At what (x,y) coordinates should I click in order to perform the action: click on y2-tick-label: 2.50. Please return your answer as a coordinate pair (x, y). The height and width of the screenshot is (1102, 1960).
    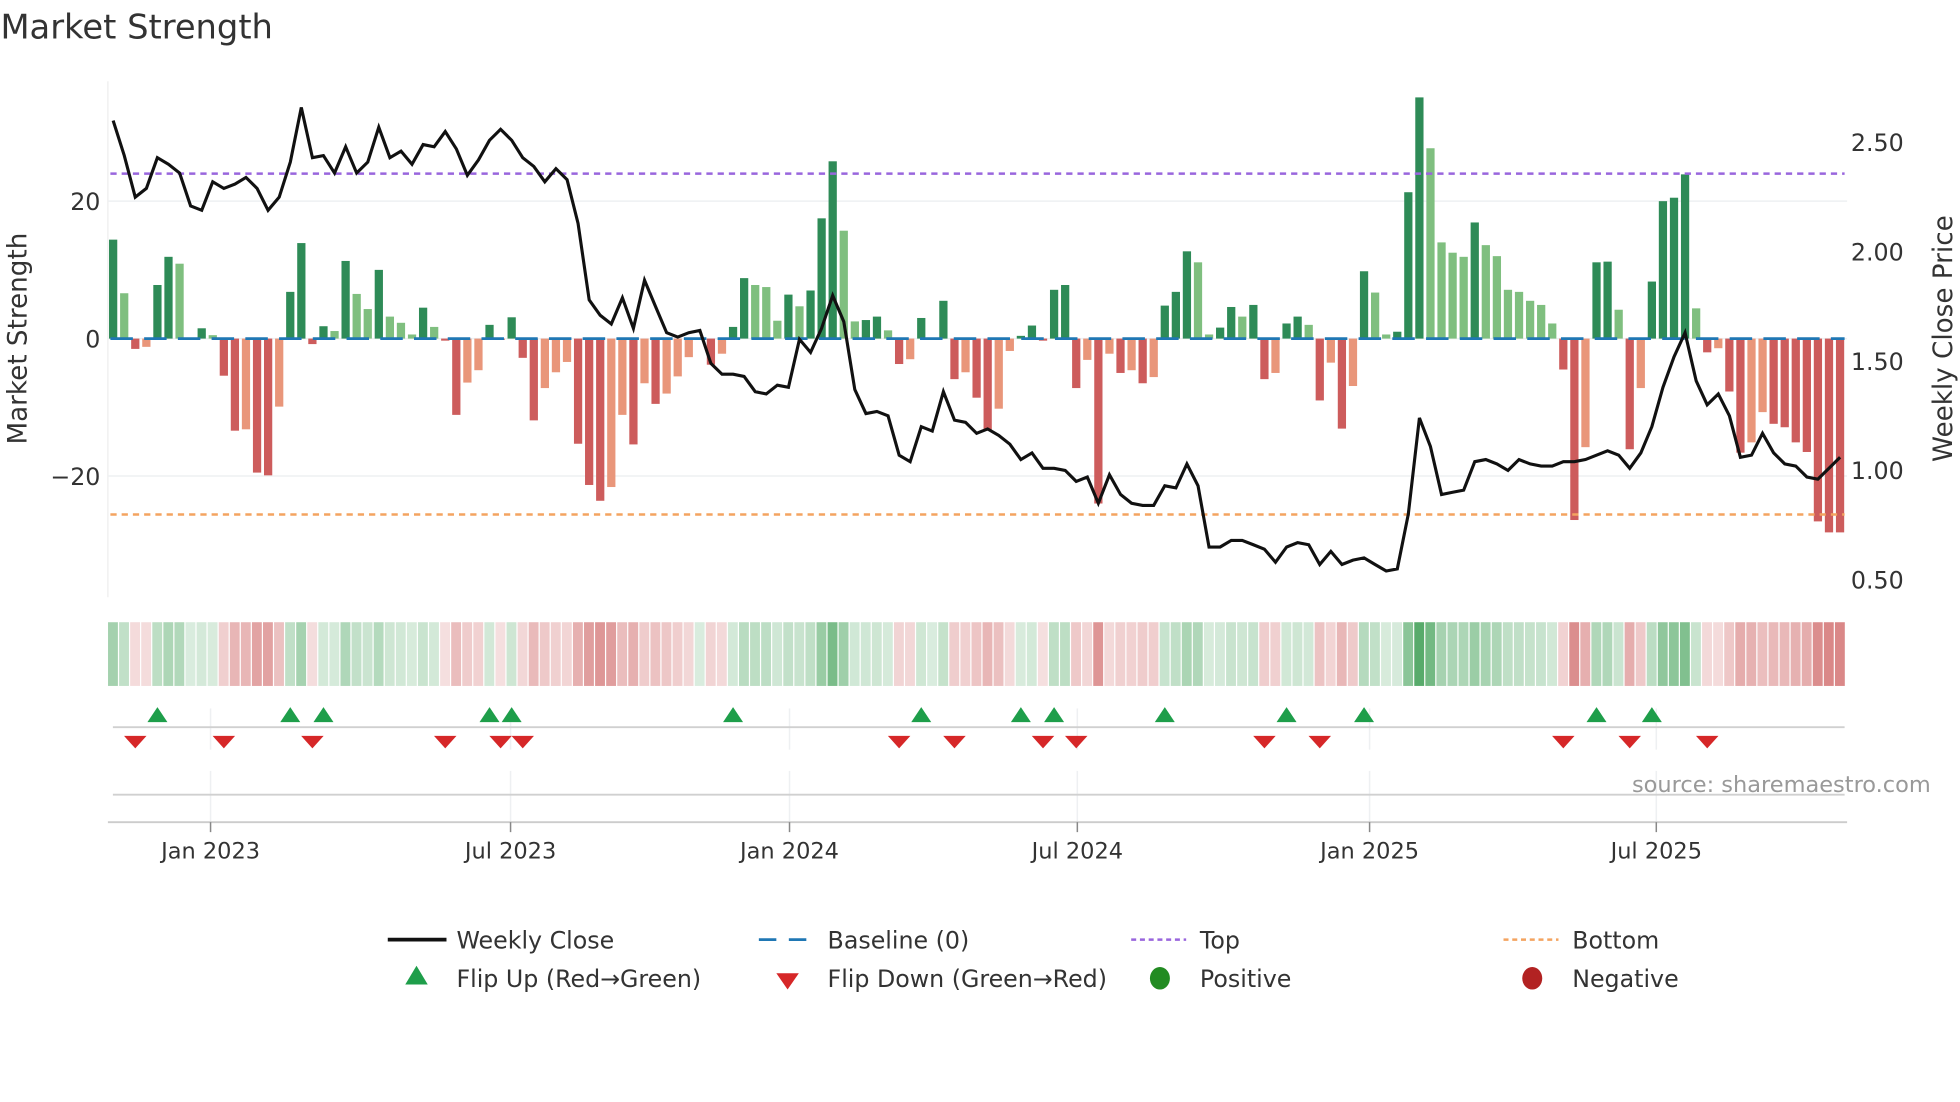
    Looking at the image, I should click on (1877, 143).